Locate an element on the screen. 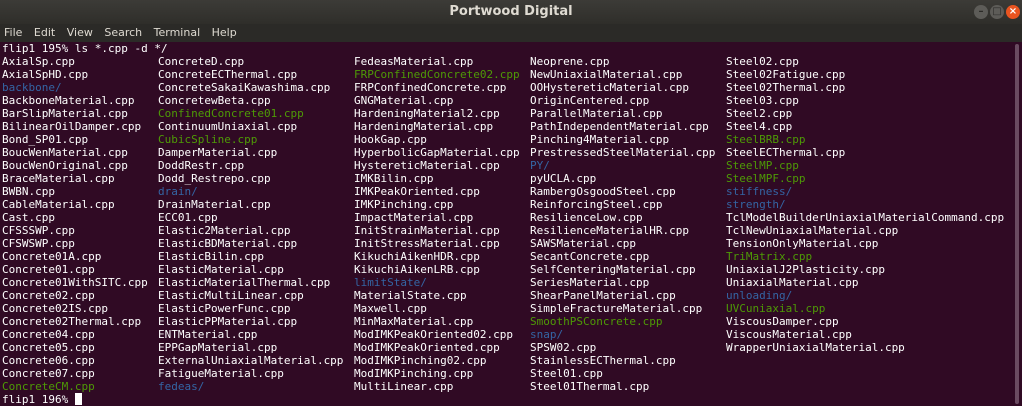  file-entry: HookGap.cpp is located at coordinates (390, 139).